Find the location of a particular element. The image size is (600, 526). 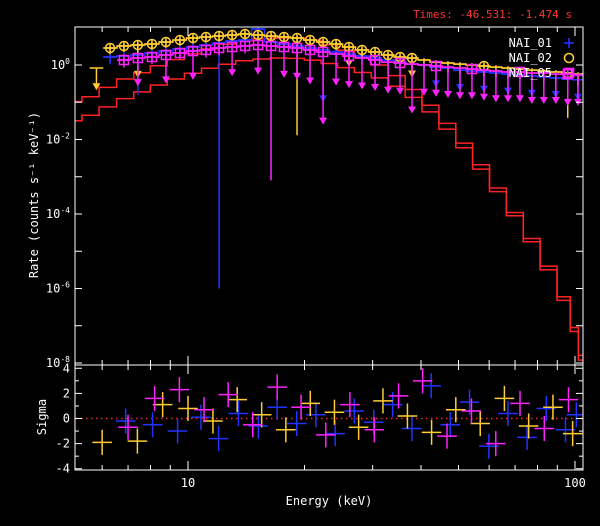

legend: NAI_01NAI_02NAI_05 is located at coordinates (542, 58).